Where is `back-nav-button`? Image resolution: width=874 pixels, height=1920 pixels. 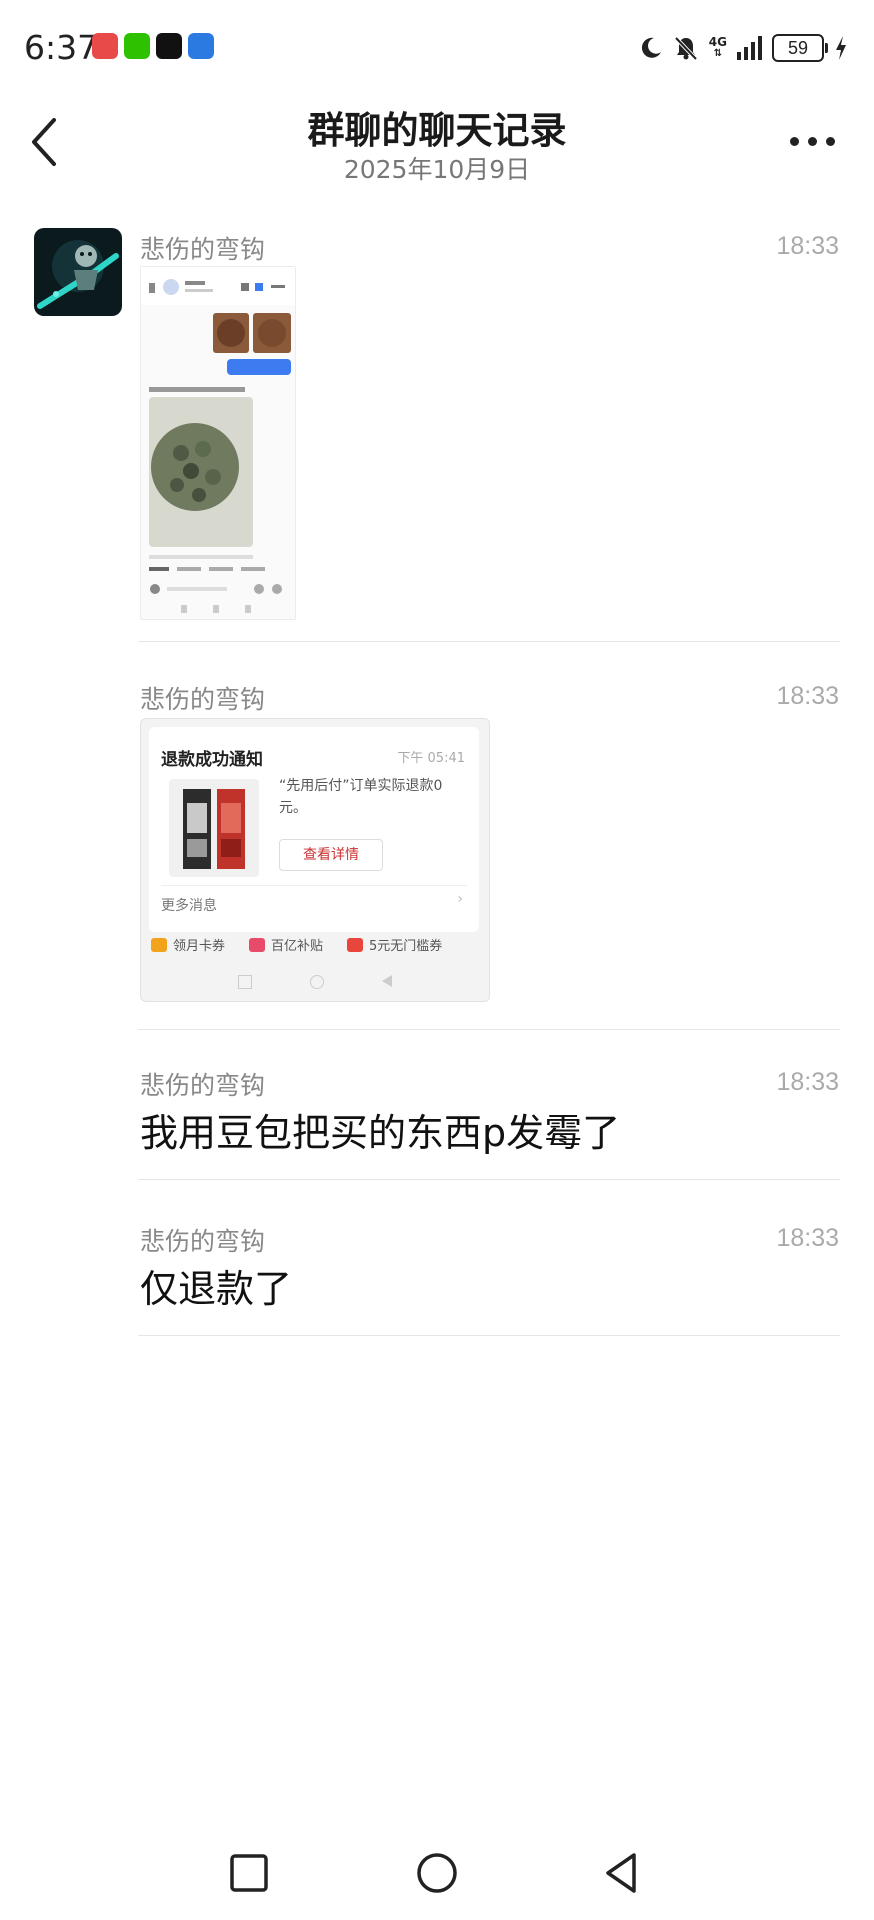
back-nav-button is located at coordinates (622, 1873).